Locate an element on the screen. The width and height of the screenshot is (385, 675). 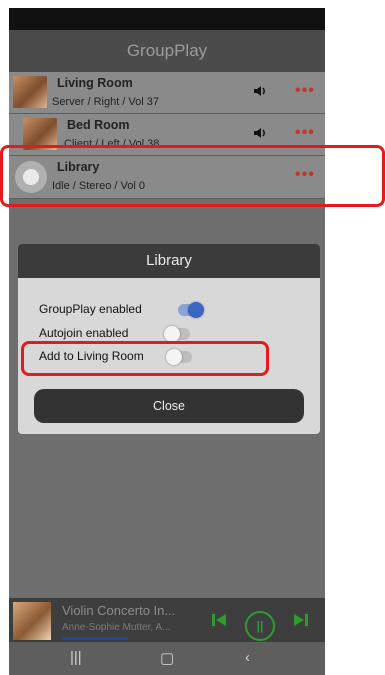
pause-icon: || is located at coordinates (260, 626).